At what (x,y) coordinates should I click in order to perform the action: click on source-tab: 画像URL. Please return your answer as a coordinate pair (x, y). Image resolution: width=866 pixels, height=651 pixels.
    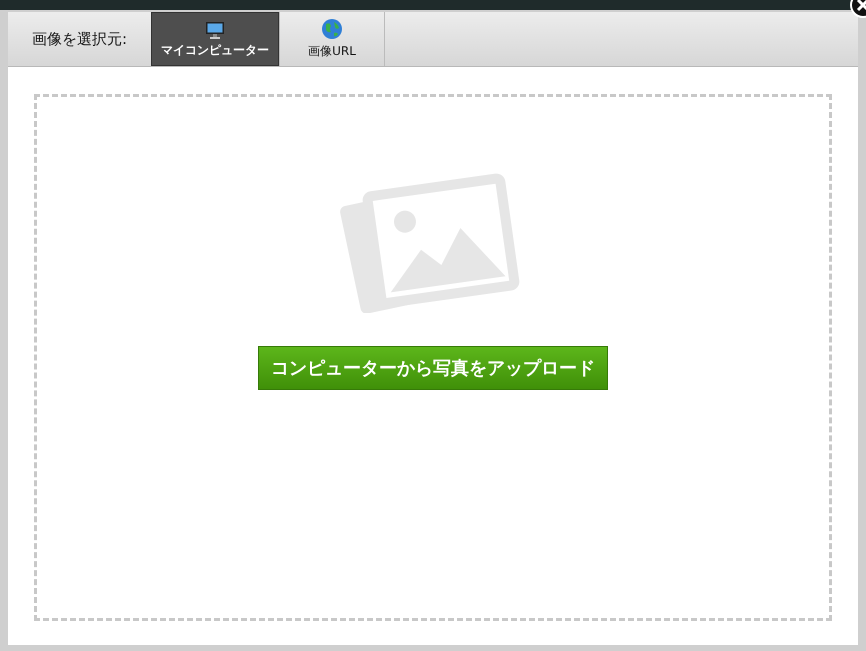
    Looking at the image, I should click on (332, 39).